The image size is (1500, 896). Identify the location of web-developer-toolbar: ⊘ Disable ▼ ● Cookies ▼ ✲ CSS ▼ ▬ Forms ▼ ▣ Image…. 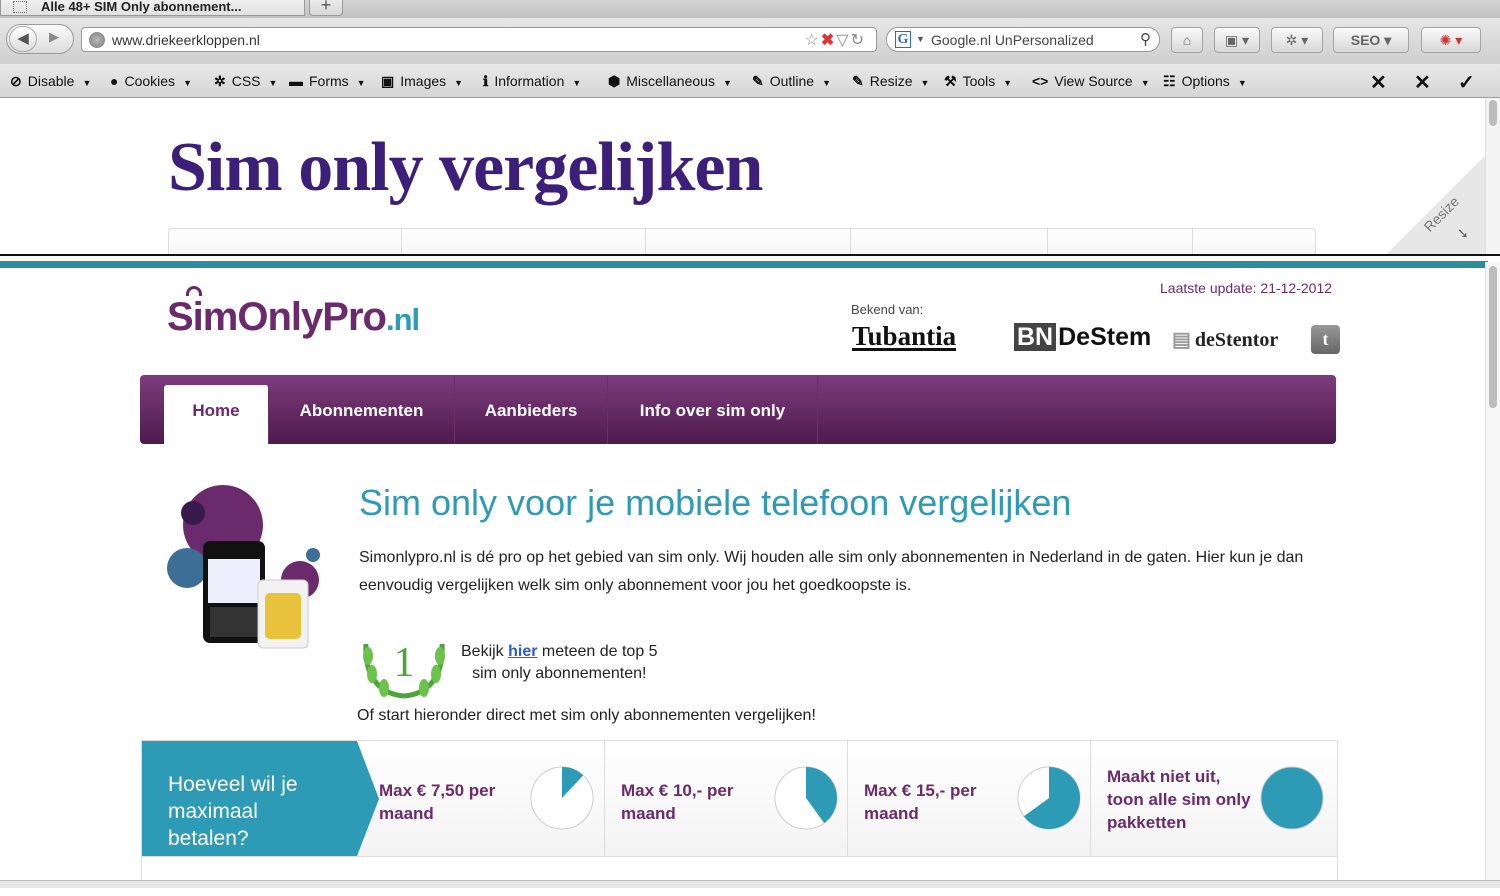
(750, 81).